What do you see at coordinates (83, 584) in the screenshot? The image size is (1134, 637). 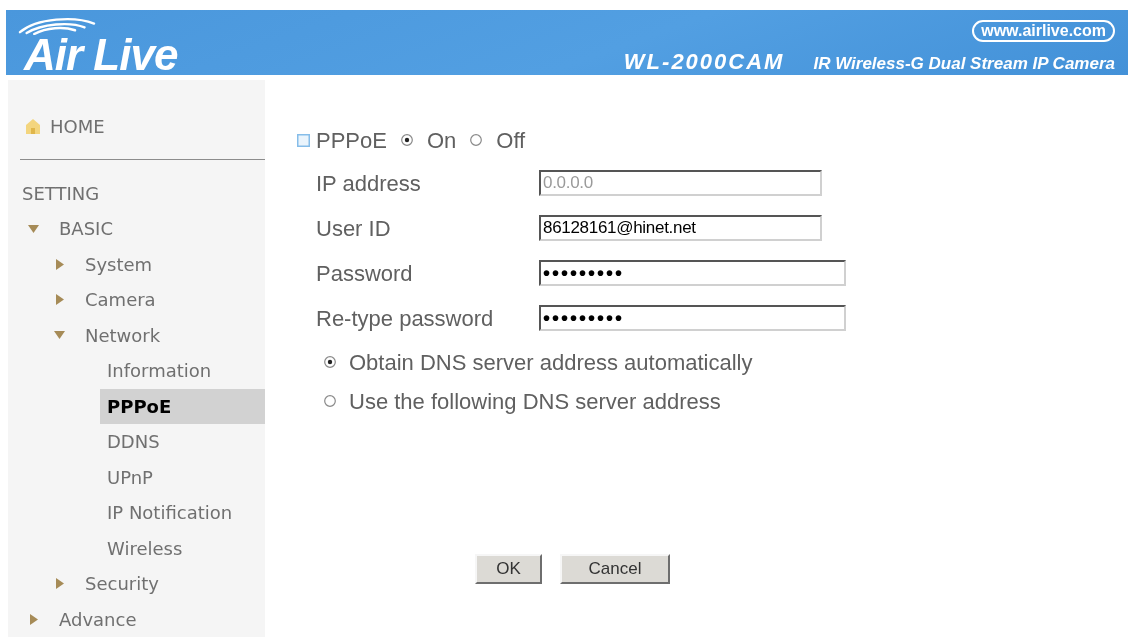 I see `sidebar-item: Security` at bounding box center [83, 584].